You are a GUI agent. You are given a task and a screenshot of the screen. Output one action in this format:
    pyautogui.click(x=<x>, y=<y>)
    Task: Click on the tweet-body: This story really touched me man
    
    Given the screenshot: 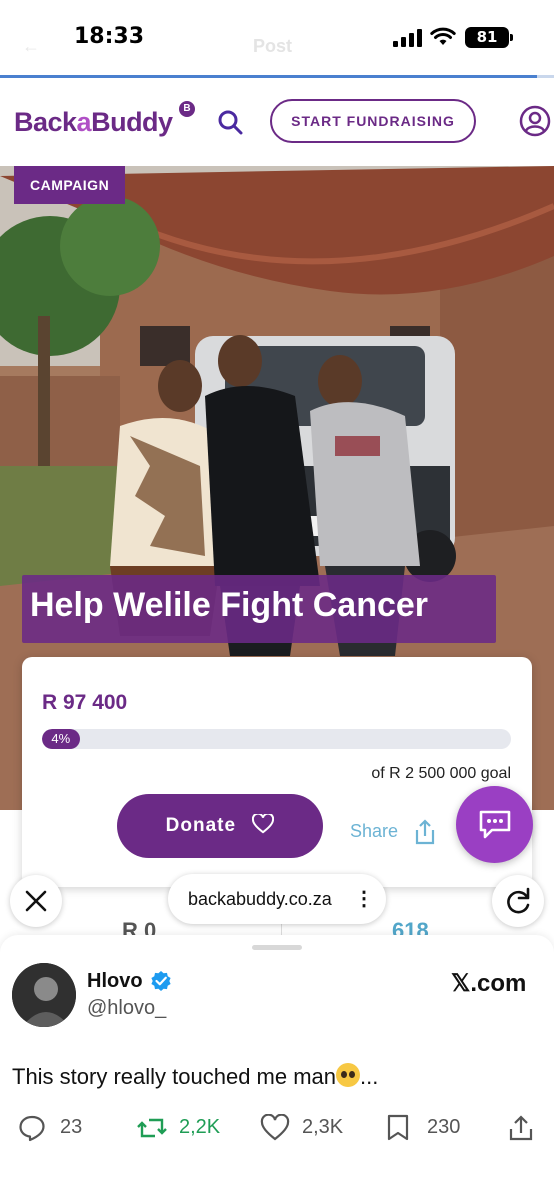 What is the action you would take?
    pyautogui.click(x=174, y=1076)
    